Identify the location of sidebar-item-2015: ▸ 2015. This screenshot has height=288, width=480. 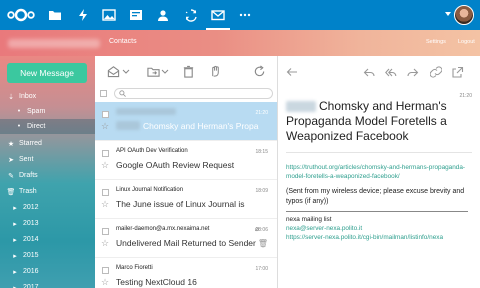
(47, 255).